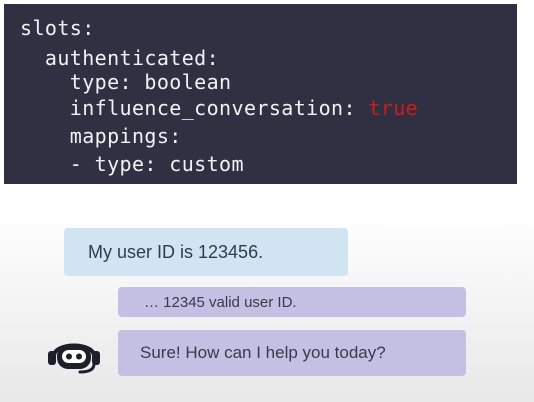 This screenshot has height=402, width=534. Describe the element at coordinates (74, 358) in the screenshot. I see `robot-headset-icon` at that location.